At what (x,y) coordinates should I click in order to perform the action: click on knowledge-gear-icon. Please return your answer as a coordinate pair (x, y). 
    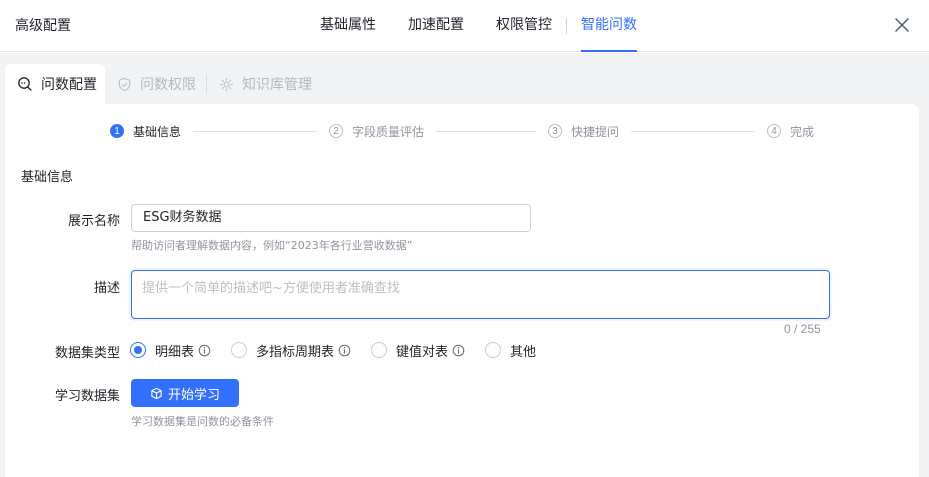
    Looking at the image, I should click on (226, 84).